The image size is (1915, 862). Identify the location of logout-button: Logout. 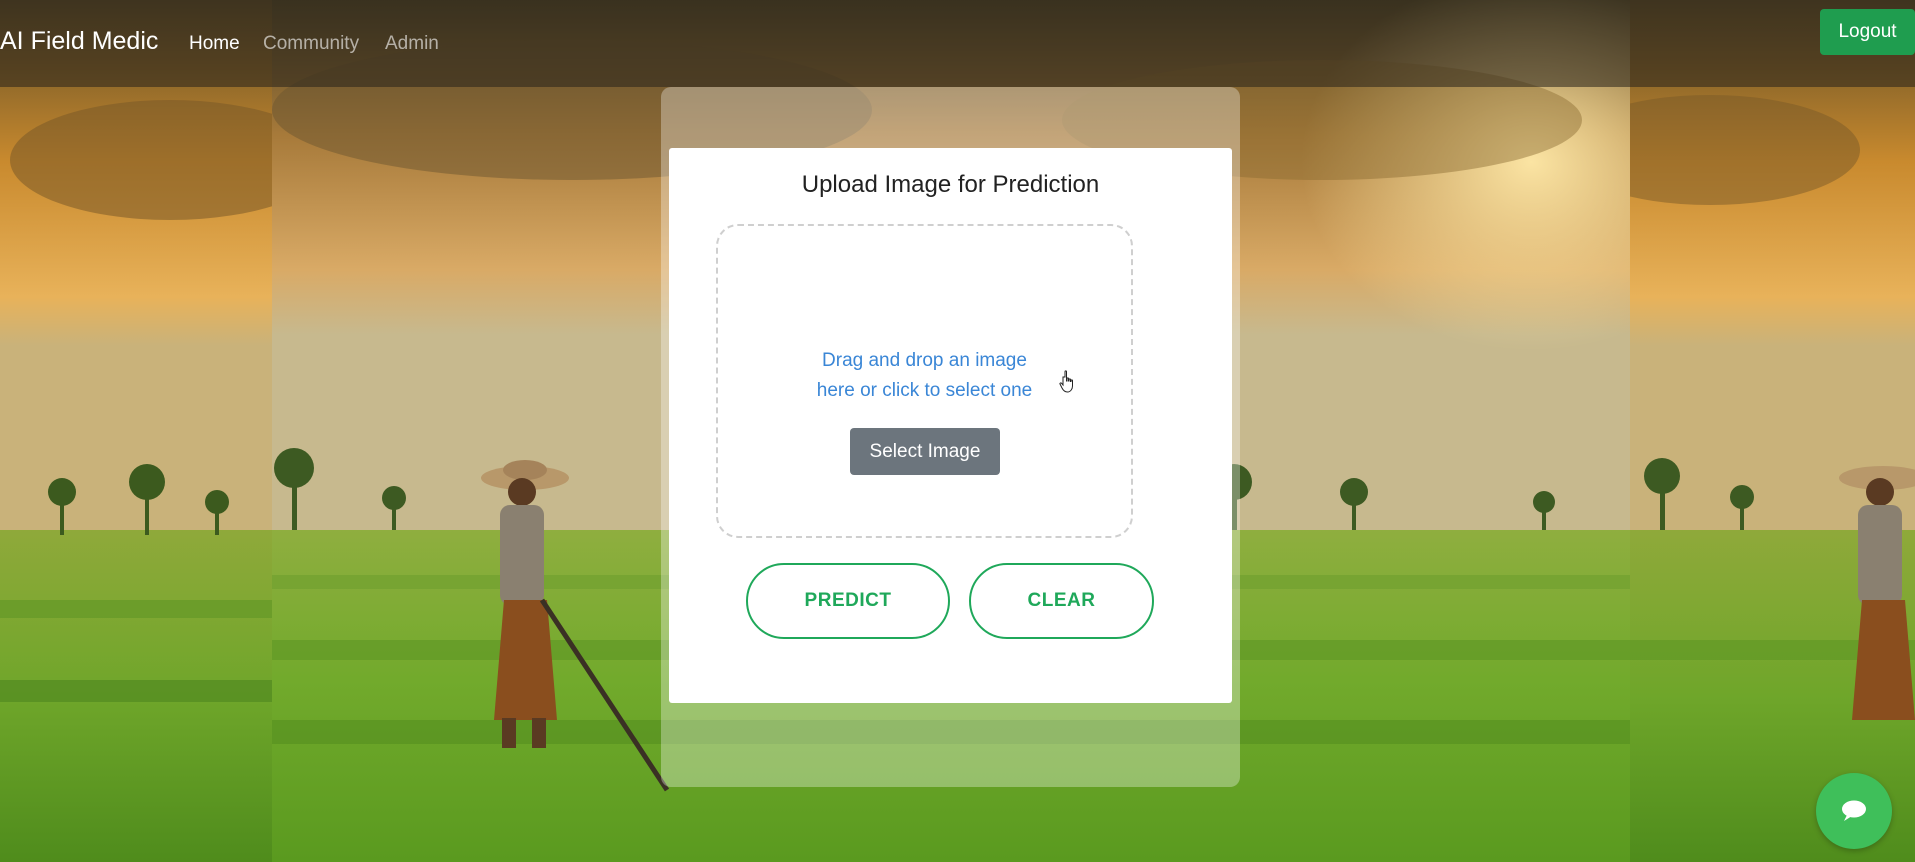
(1867, 32).